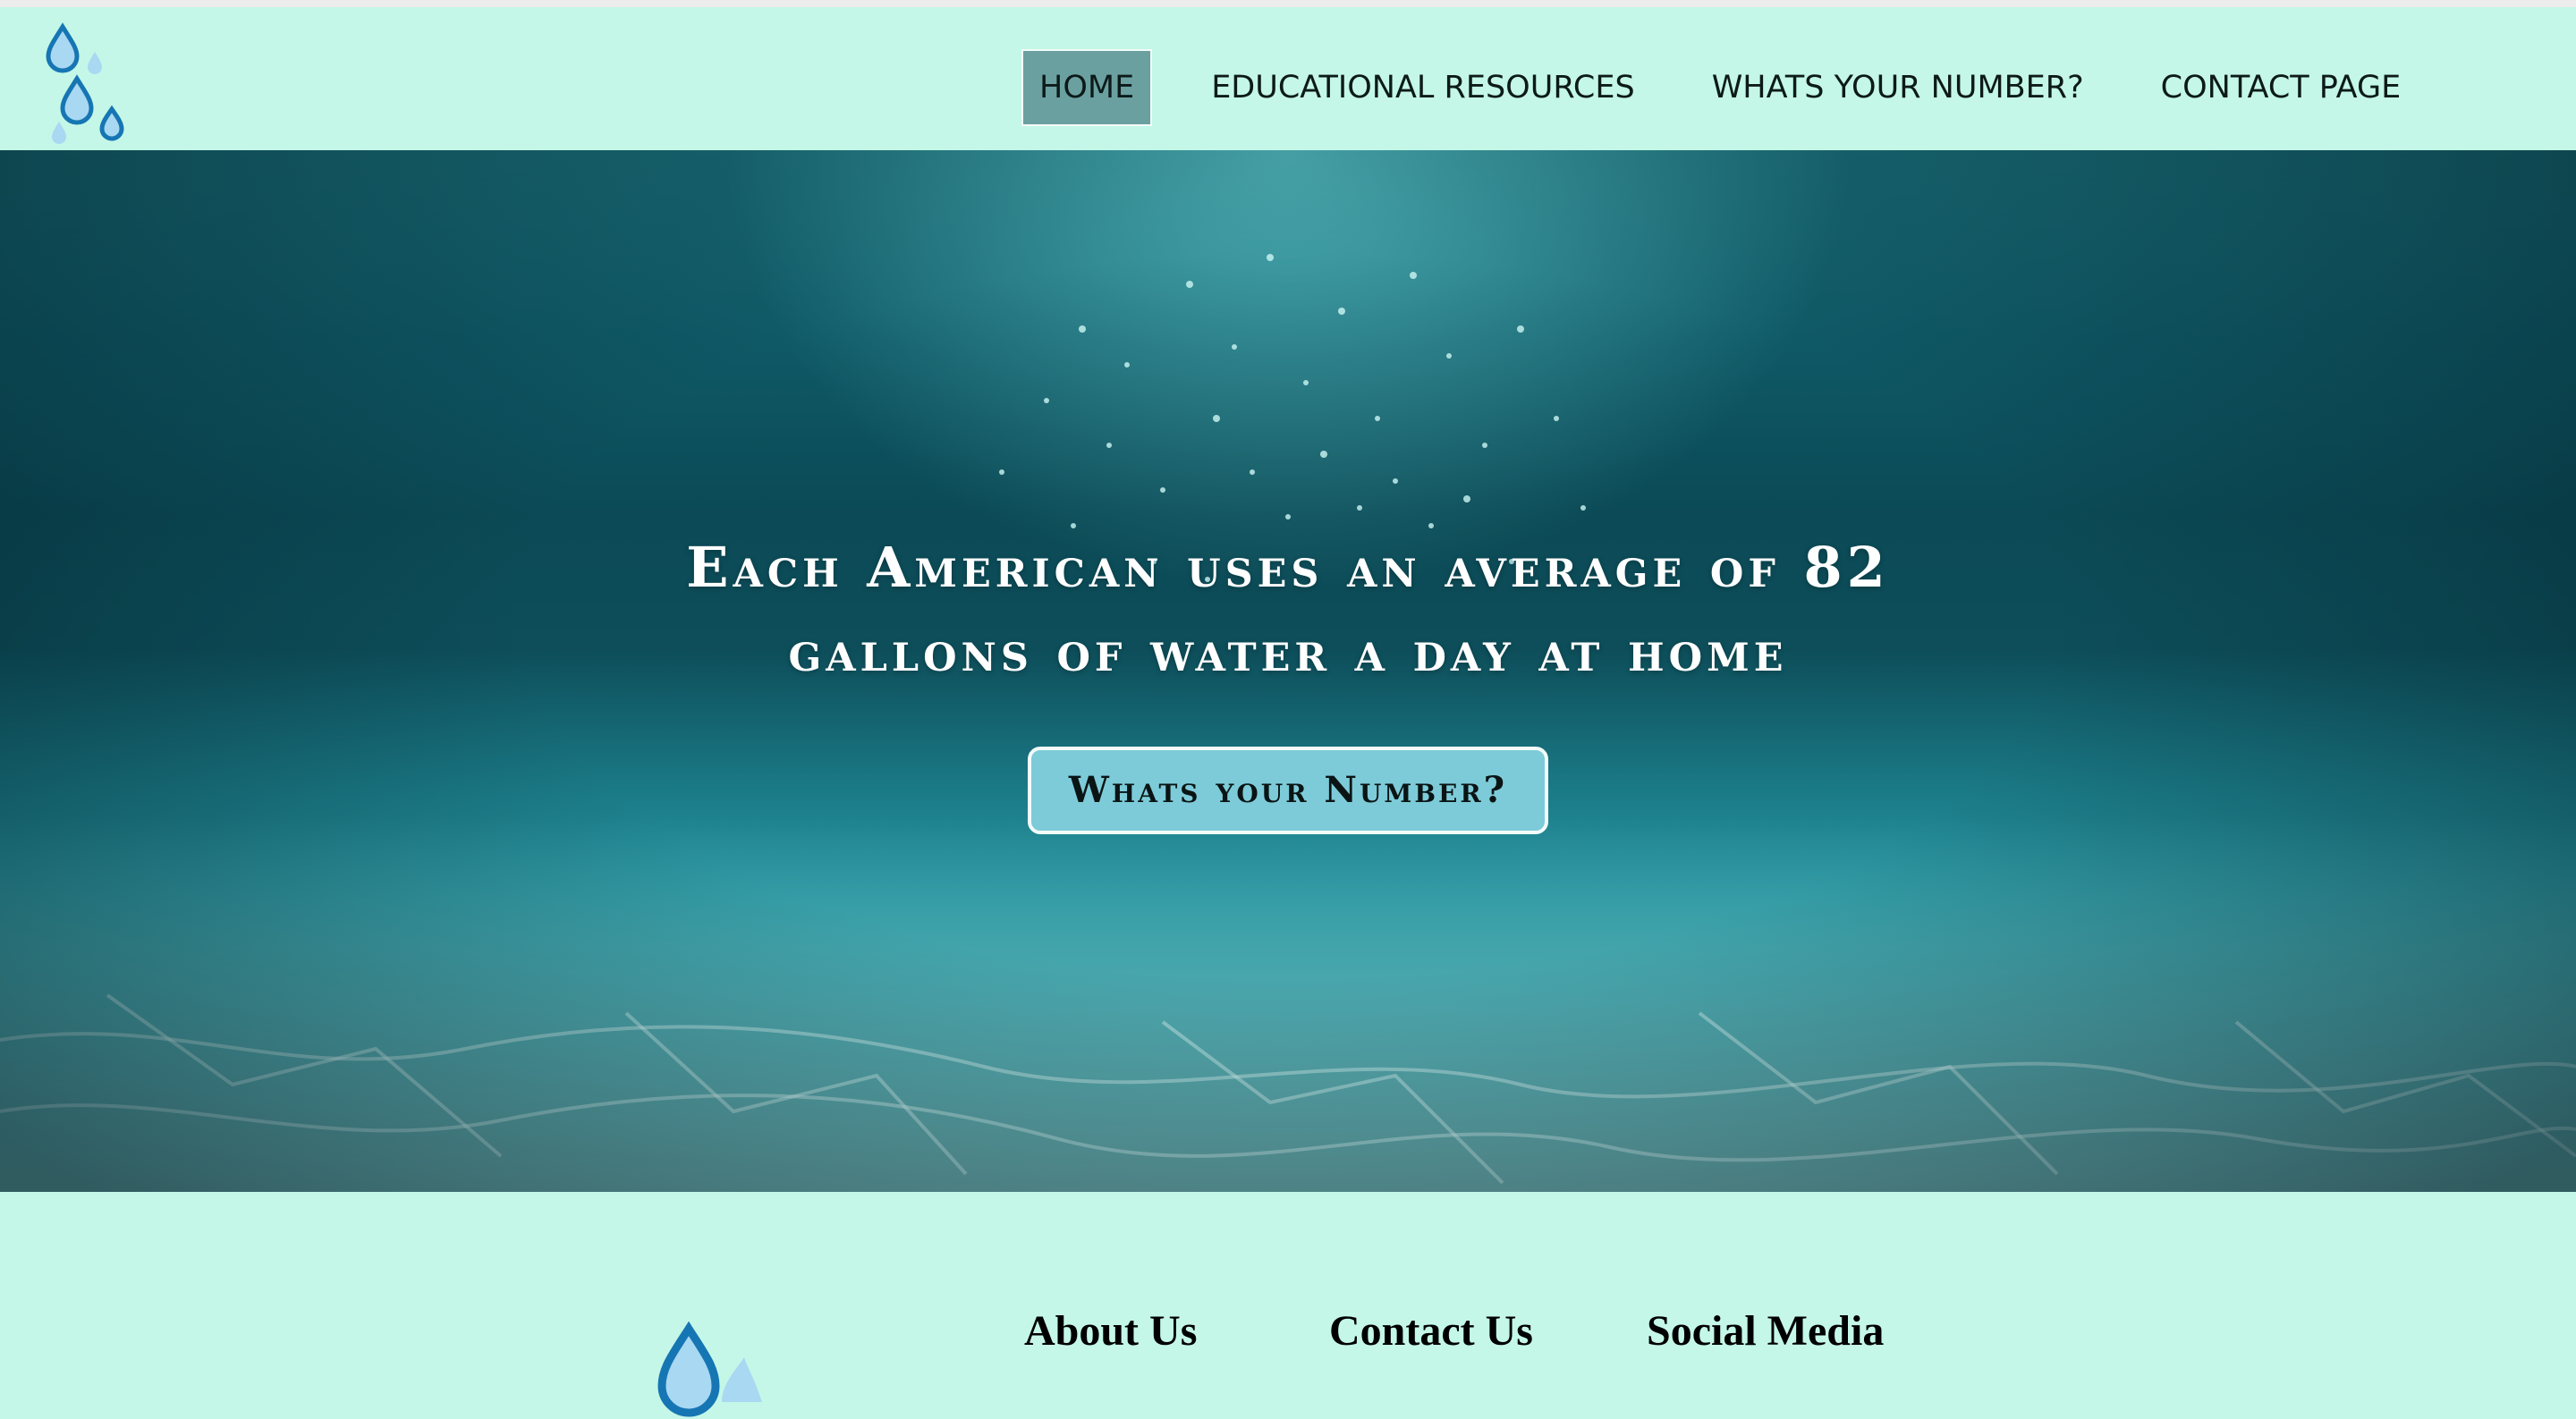  Describe the element at coordinates (1423, 87) in the screenshot. I see `nav-item-educational-resources: EDUCATIONAL RESOURCES` at that location.